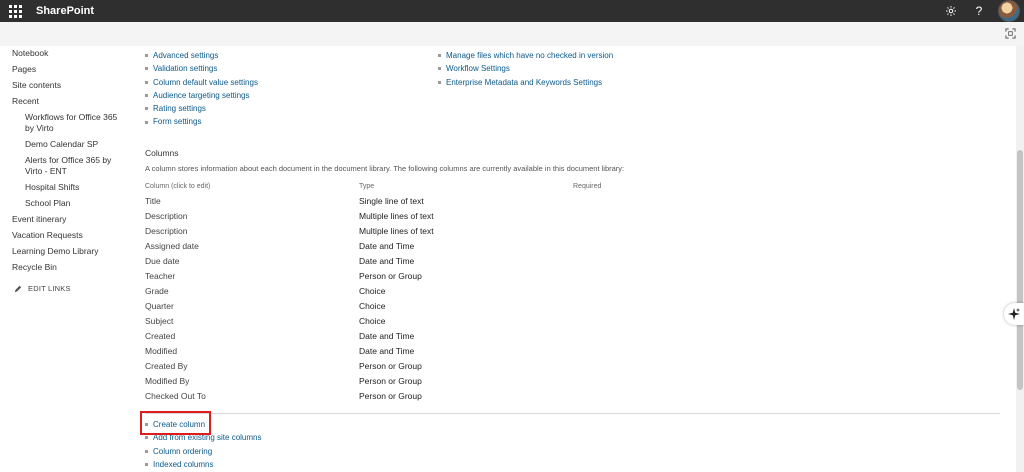  What do you see at coordinates (445, 338) in the screenshot?
I see `table-row: Created Date and Time` at bounding box center [445, 338].